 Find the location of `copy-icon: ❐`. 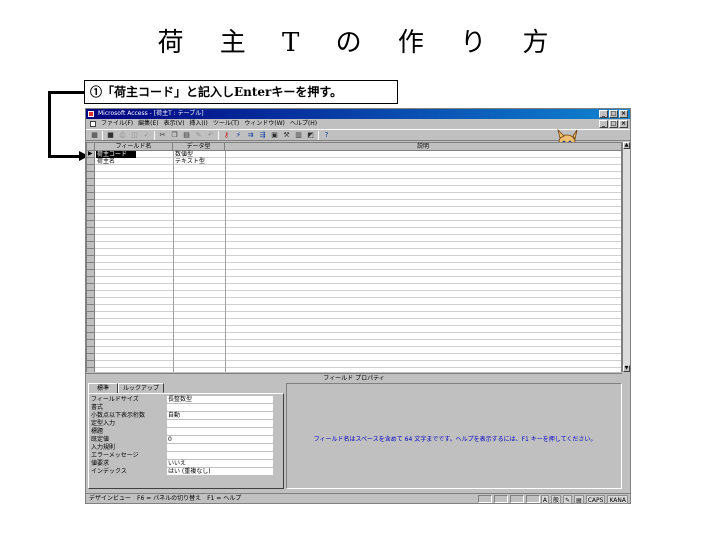

copy-icon: ❐ is located at coordinates (174, 135).